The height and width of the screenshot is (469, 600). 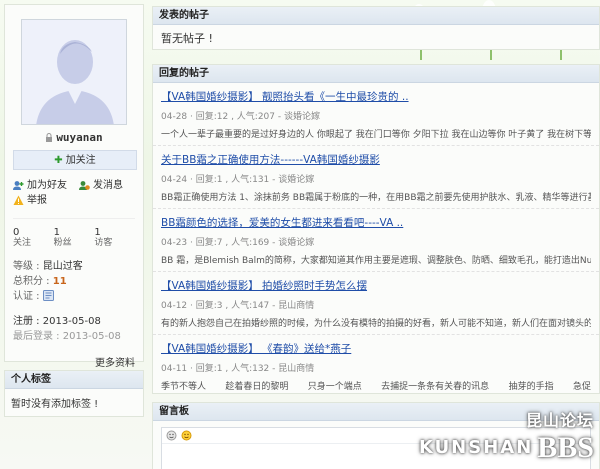 I want to click on last-login-date: 2013-05-08, so click(x=91, y=336).